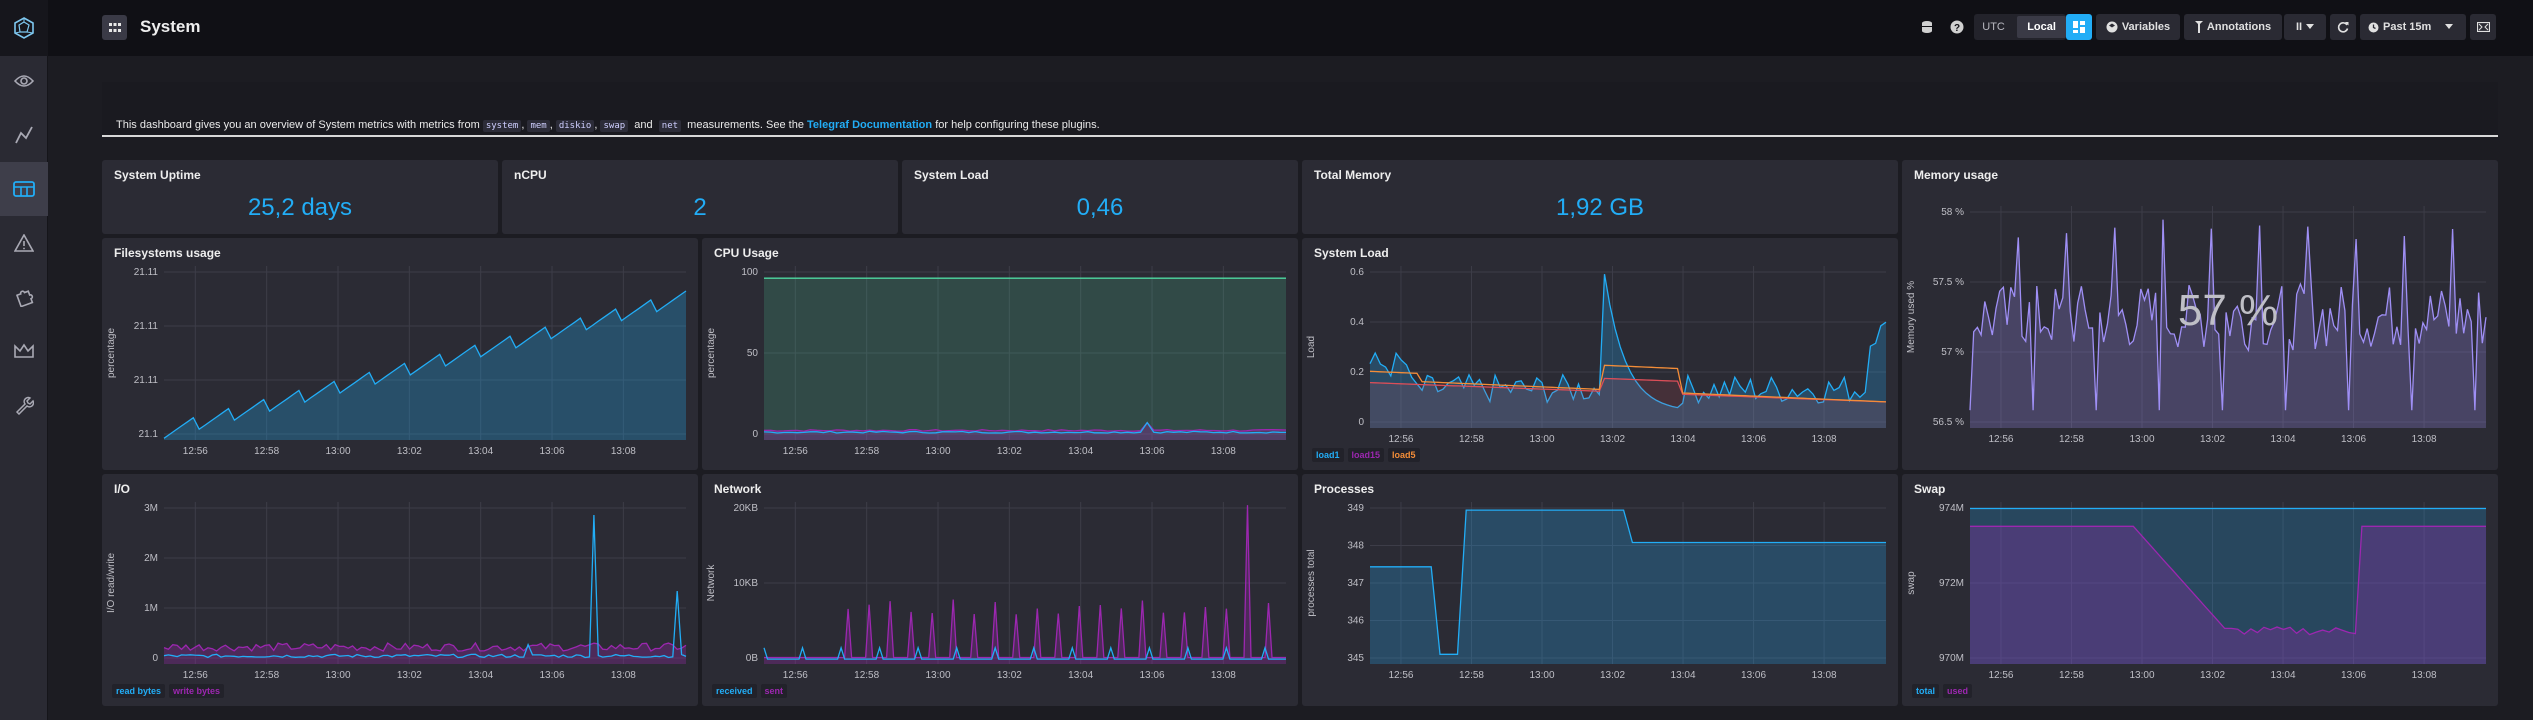  I want to click on utc-toggle: UTC, so click(1993, 27).